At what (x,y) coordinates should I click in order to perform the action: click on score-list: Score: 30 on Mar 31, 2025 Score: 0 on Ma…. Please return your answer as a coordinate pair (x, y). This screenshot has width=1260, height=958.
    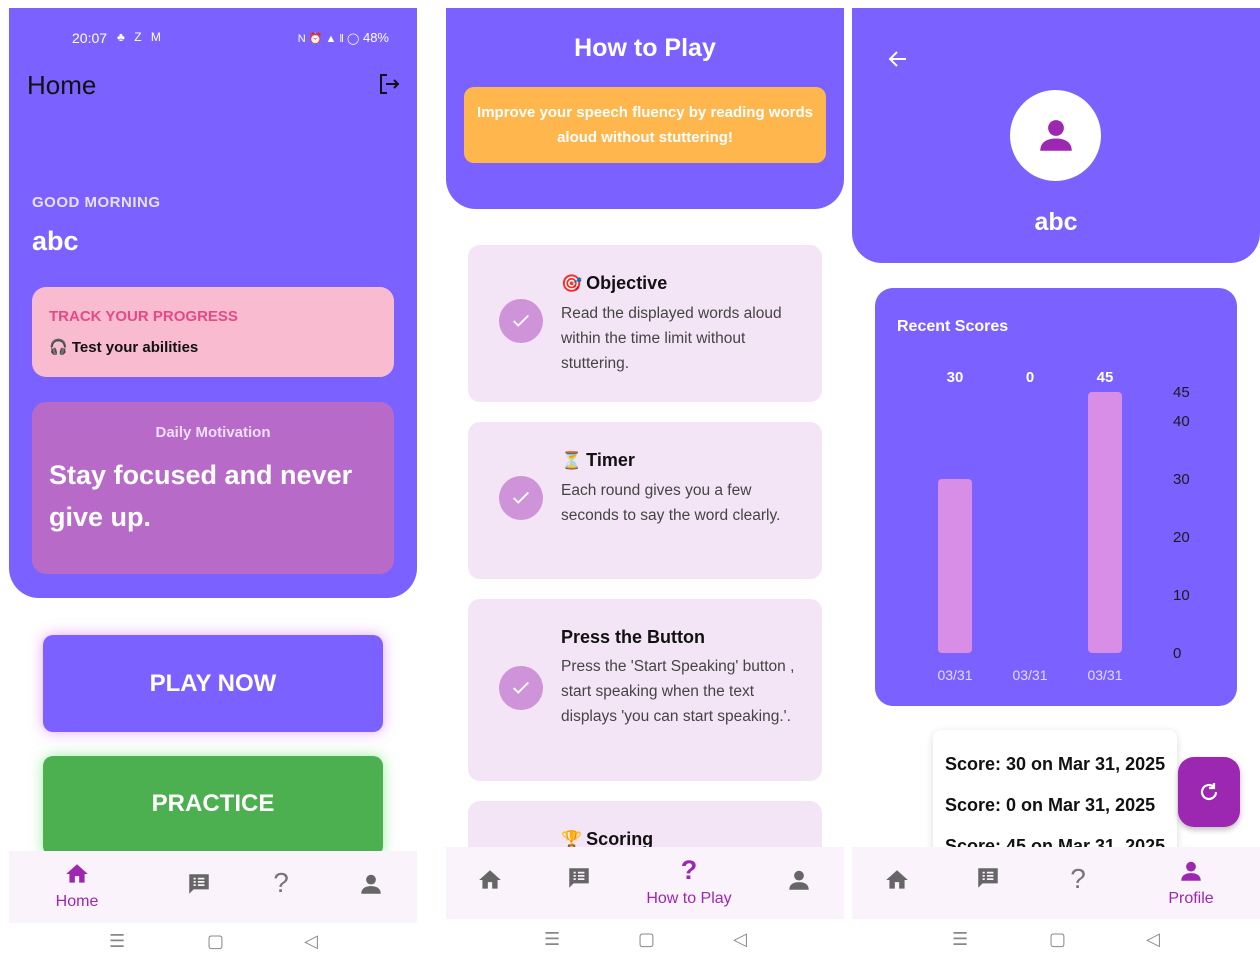
    Looking at the image, I should click on (1055, 795).